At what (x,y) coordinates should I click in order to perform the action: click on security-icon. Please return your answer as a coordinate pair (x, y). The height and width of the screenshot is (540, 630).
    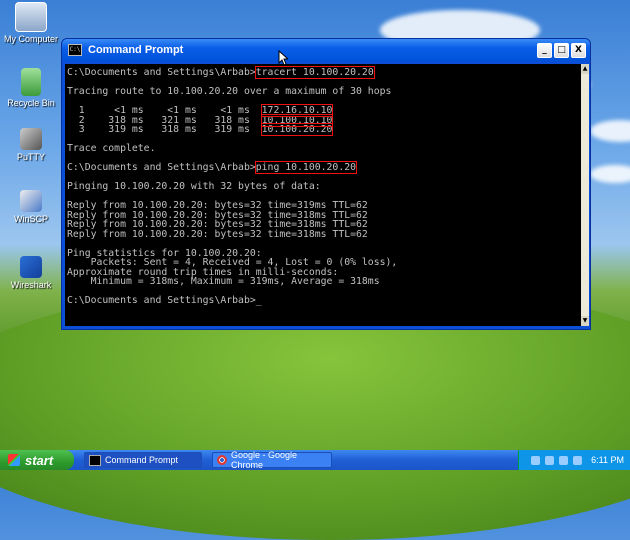
    Looking at the image, I should click on (564, 460).